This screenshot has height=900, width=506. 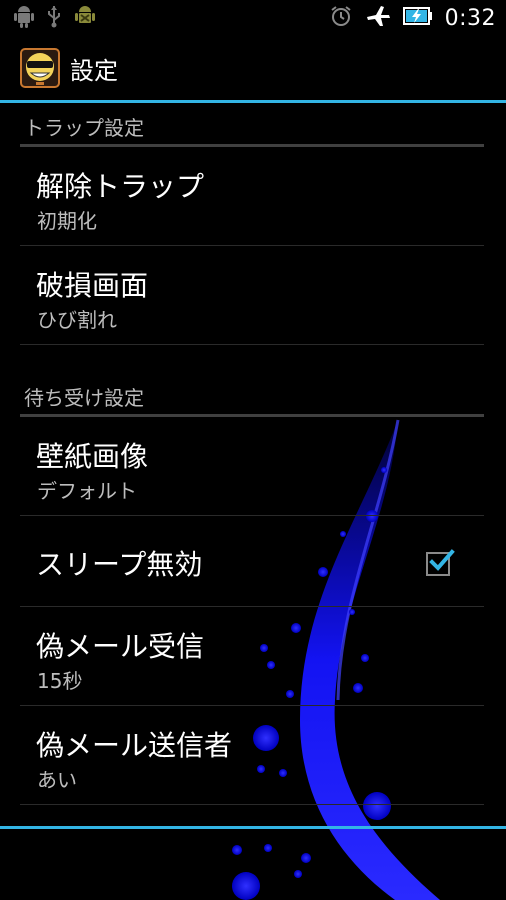 I want to click on pref-title: 偽メール送信者, so click(x=134, y=745).